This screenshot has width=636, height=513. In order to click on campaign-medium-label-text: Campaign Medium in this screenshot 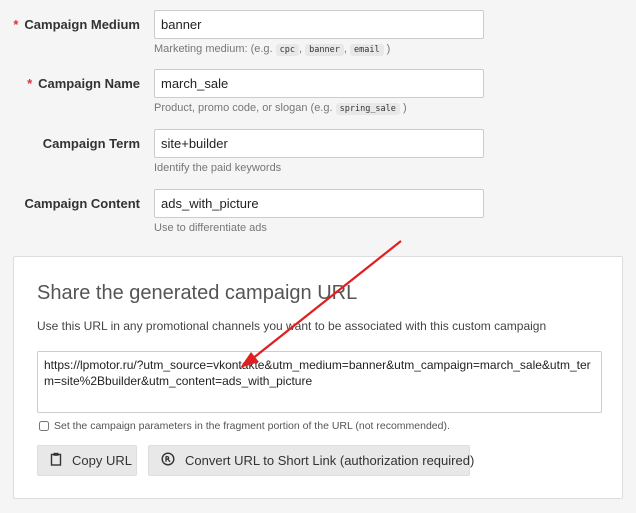, I will do `click(82, 24)`.